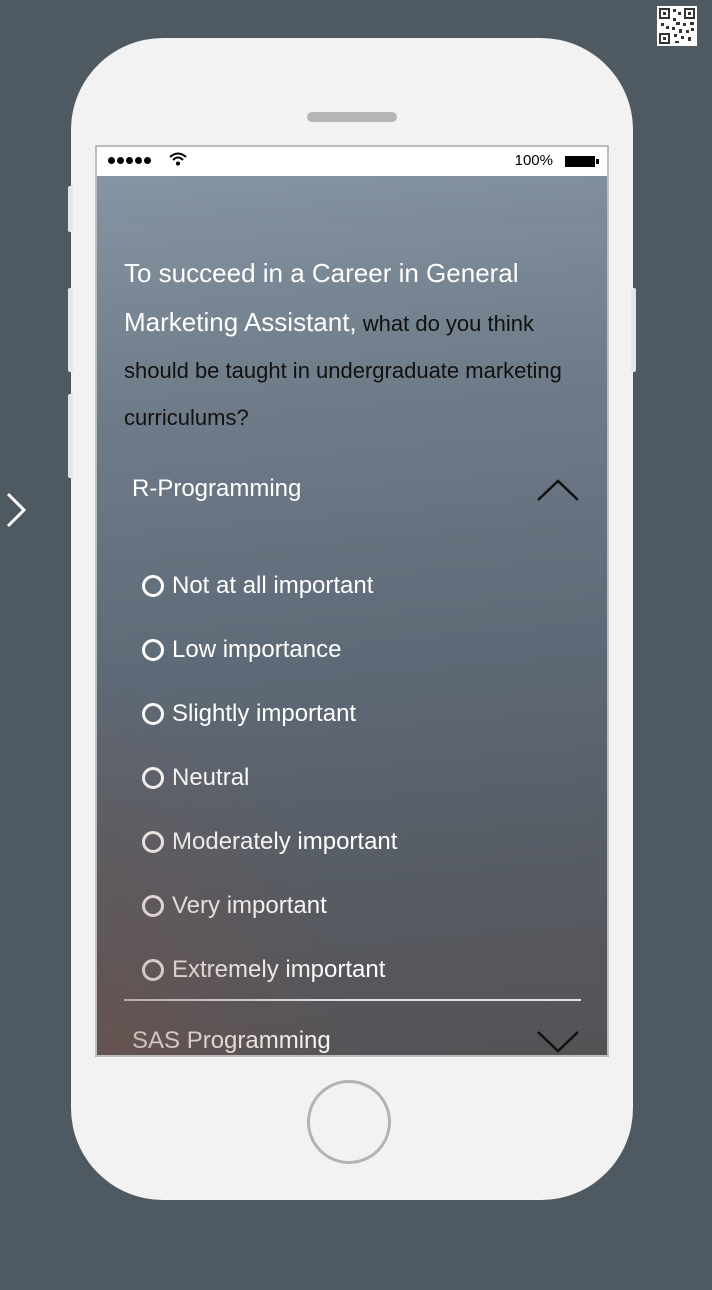 The height and width of the screenshot is (1290, 712). What do you see at coordinates (351, 1038) in the screenshot?
I see `accordion-header-sas-programming: SAS Programming` at bounding box center [351, 1038].